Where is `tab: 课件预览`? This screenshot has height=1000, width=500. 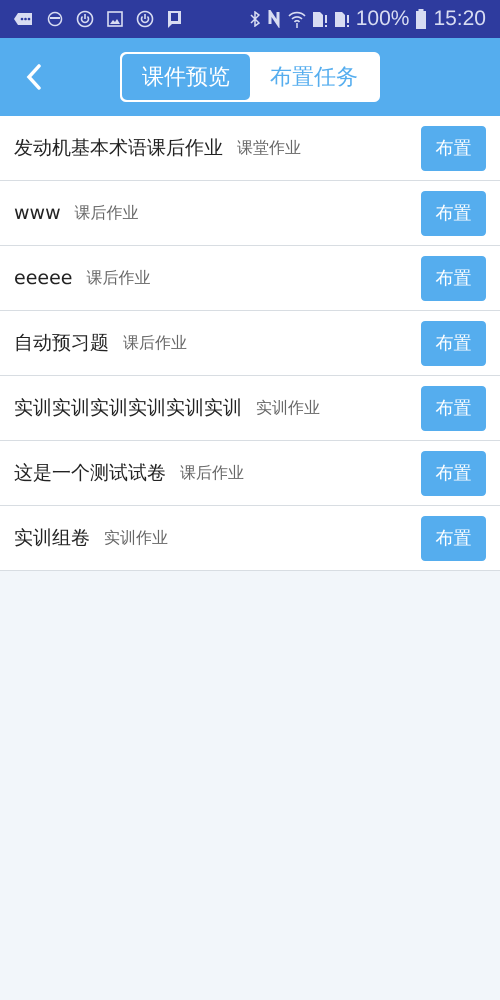 tab: 课件预览 is located at coordinates (186, 77).